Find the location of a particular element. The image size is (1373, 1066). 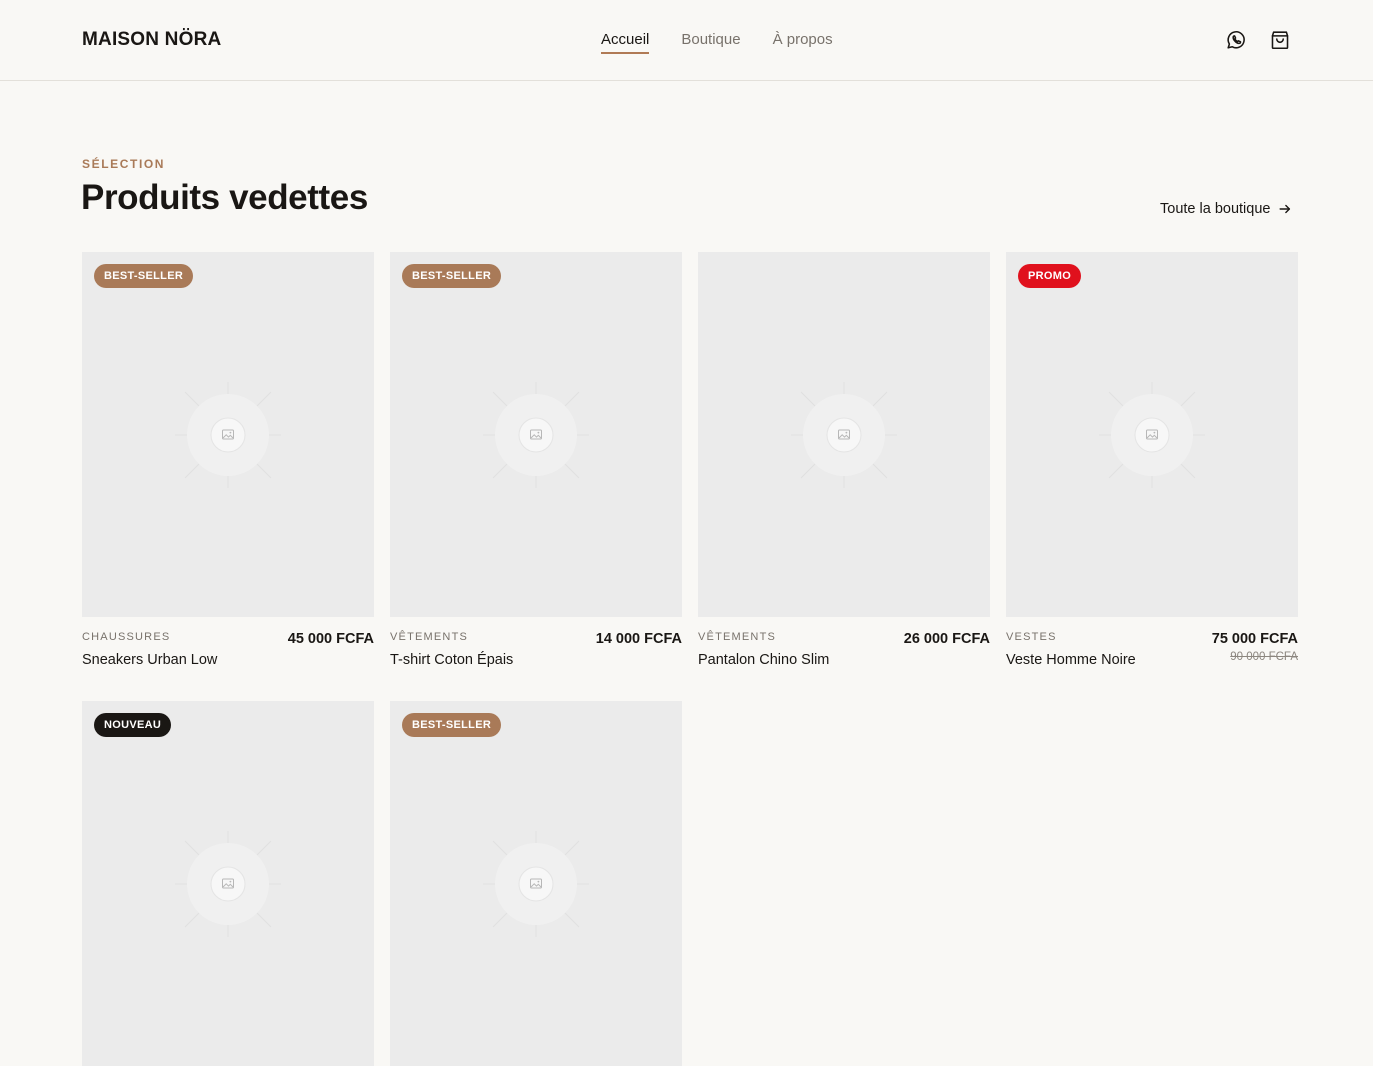

main-nav: Accueil Boutique À propos is located at coordinates (717, 42).